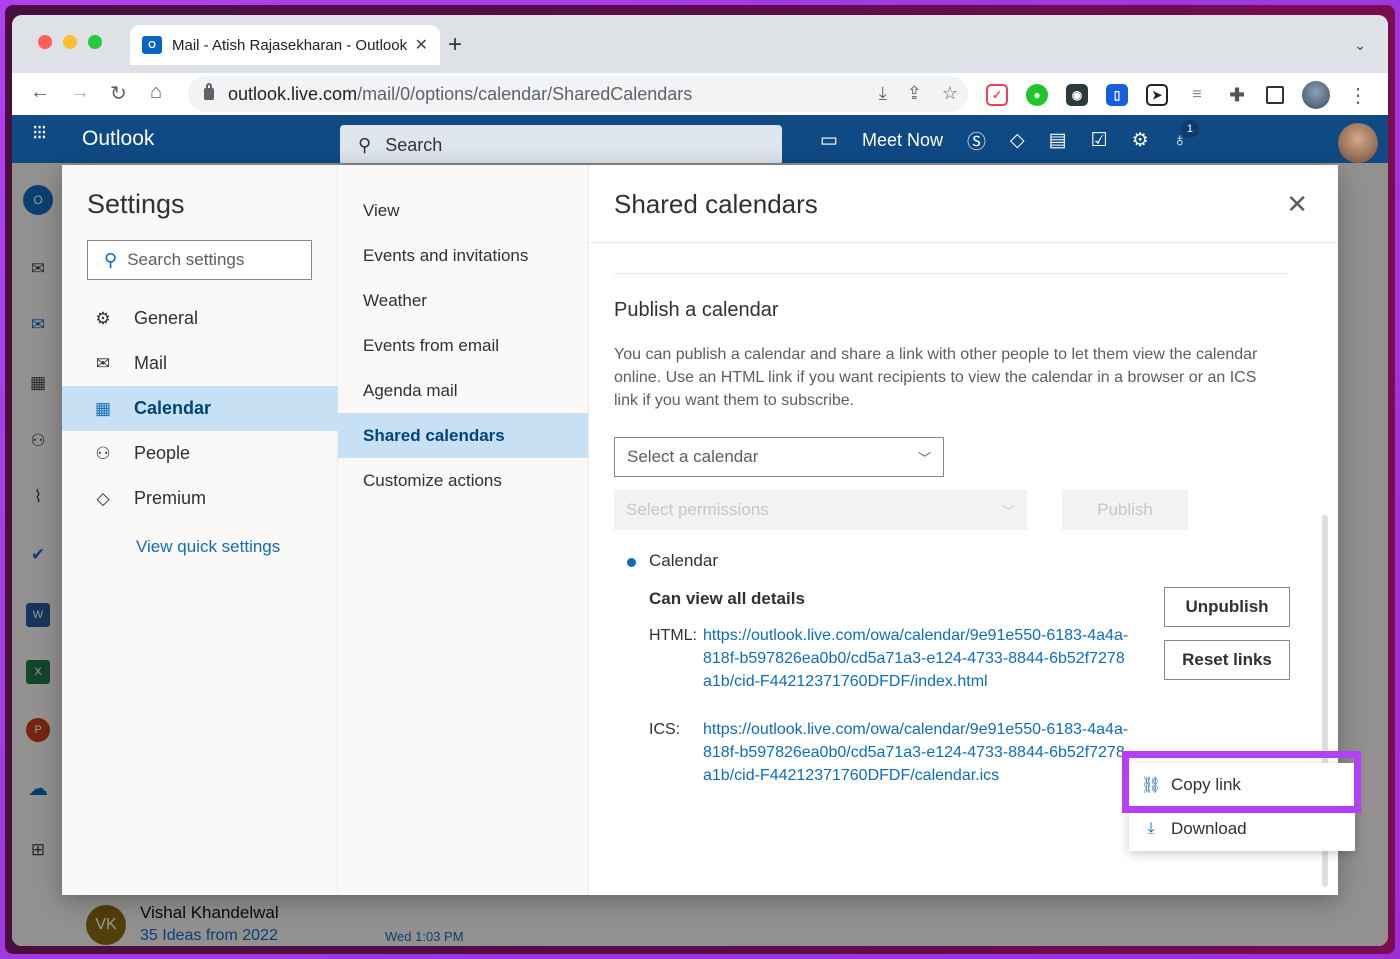  What do you see at coordinates (209, 91) in the screenshot?
I see `lock-icon` at bounding box center [209, 91].